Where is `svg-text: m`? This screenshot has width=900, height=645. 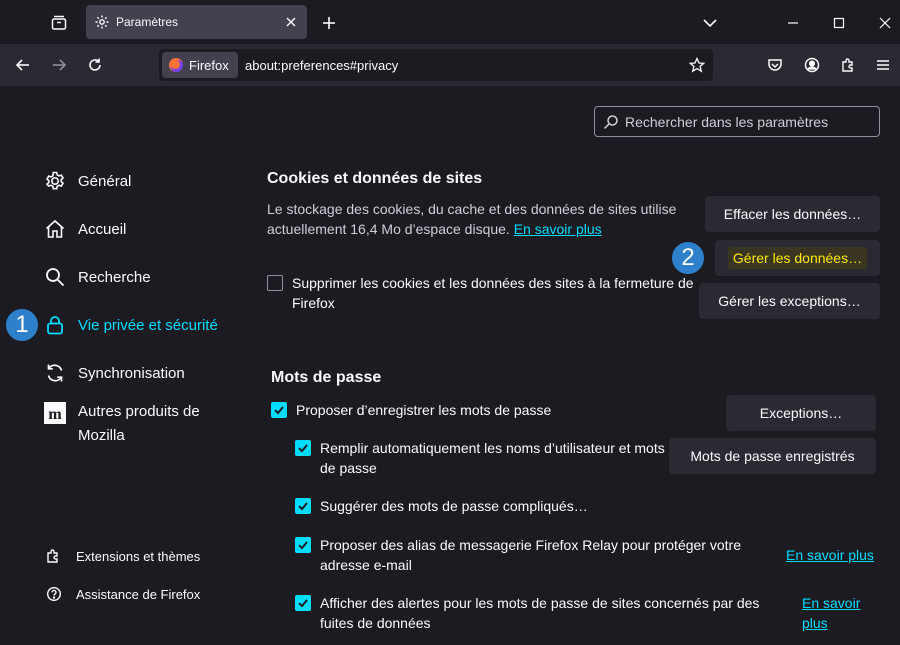 svg-text: m is located at coordinates (55, 414).